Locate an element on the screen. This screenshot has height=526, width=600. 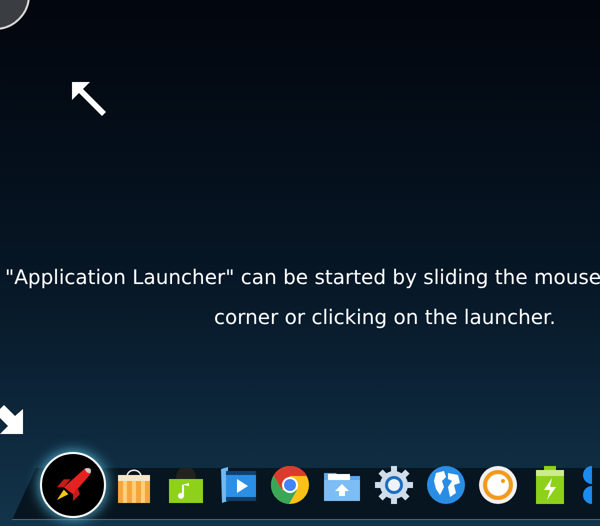
music-bag-icon is located at coordinates (186, 485).